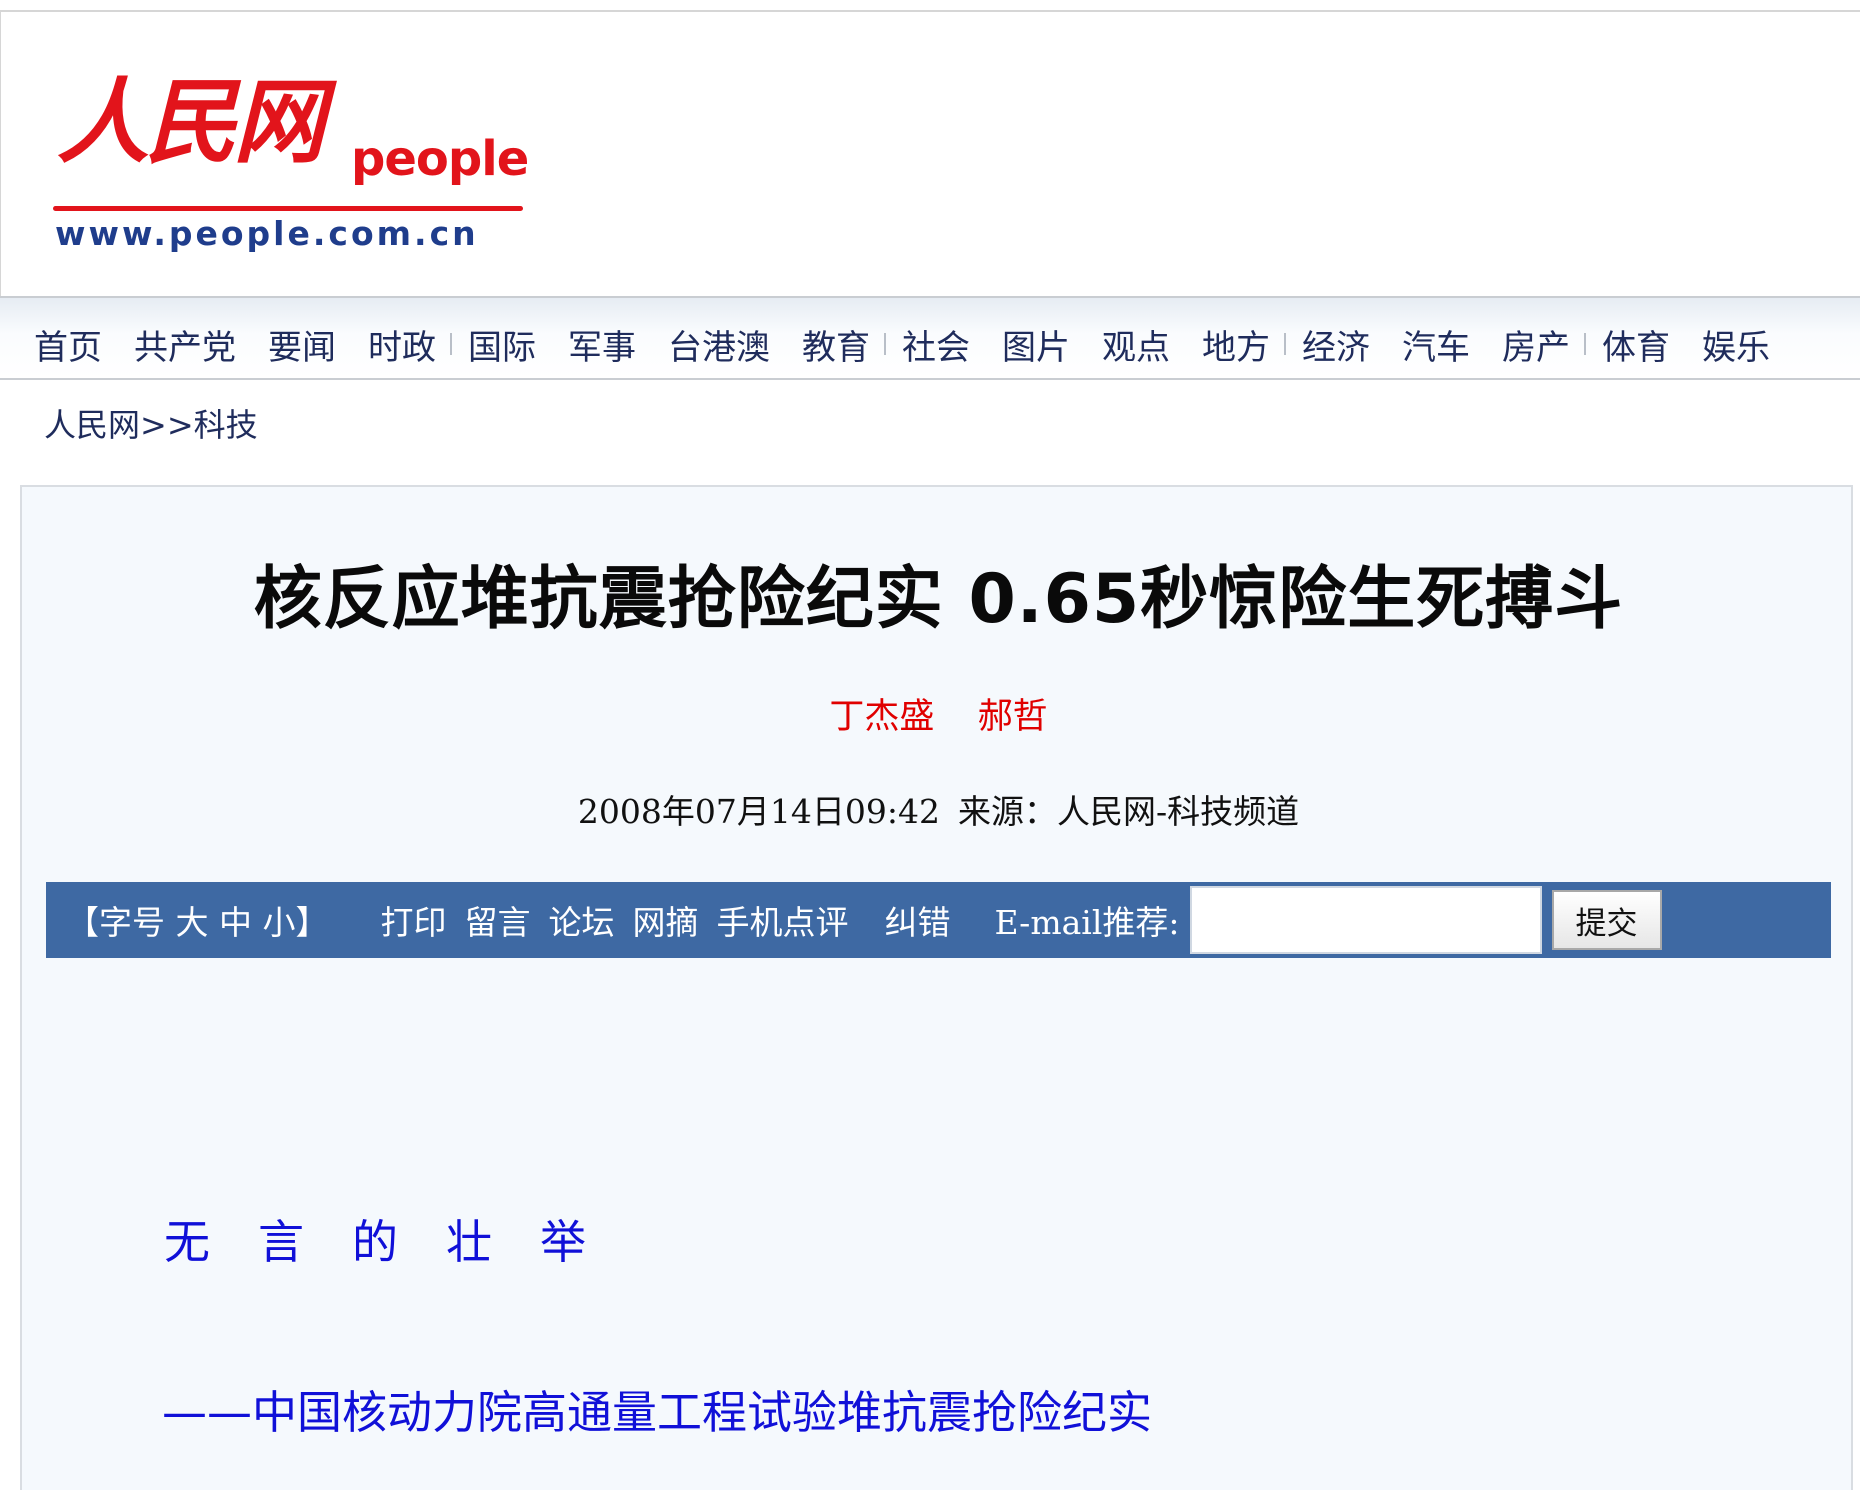 The height and width of the screenshot is (1490, 1860). I want to click on nav-item: 国际, so click(502, 344).